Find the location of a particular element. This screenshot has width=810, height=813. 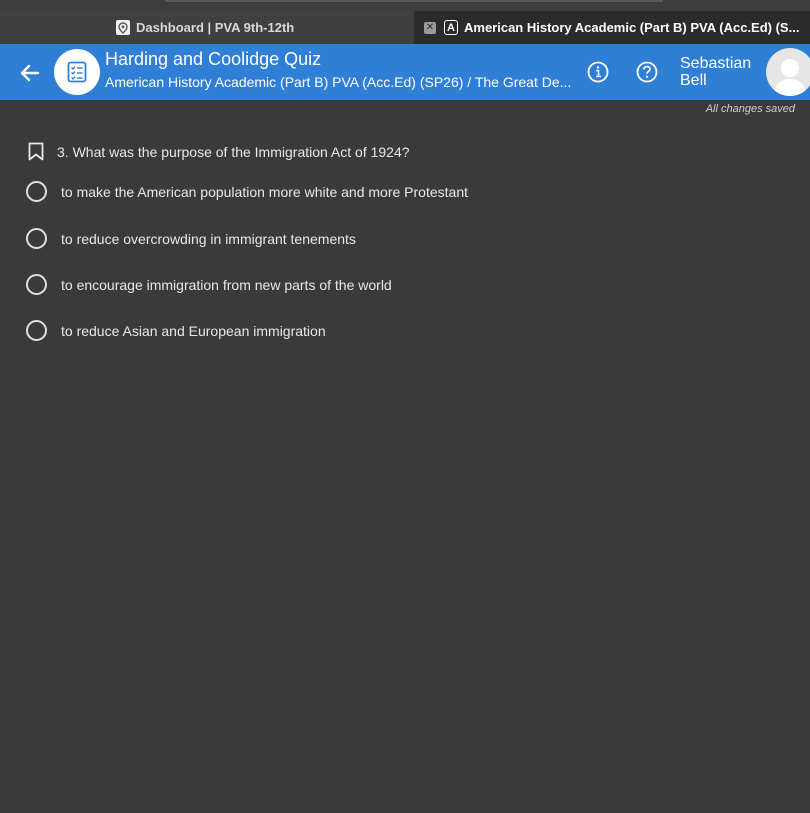

scroll-indicator is located at coordinates (414, 1).